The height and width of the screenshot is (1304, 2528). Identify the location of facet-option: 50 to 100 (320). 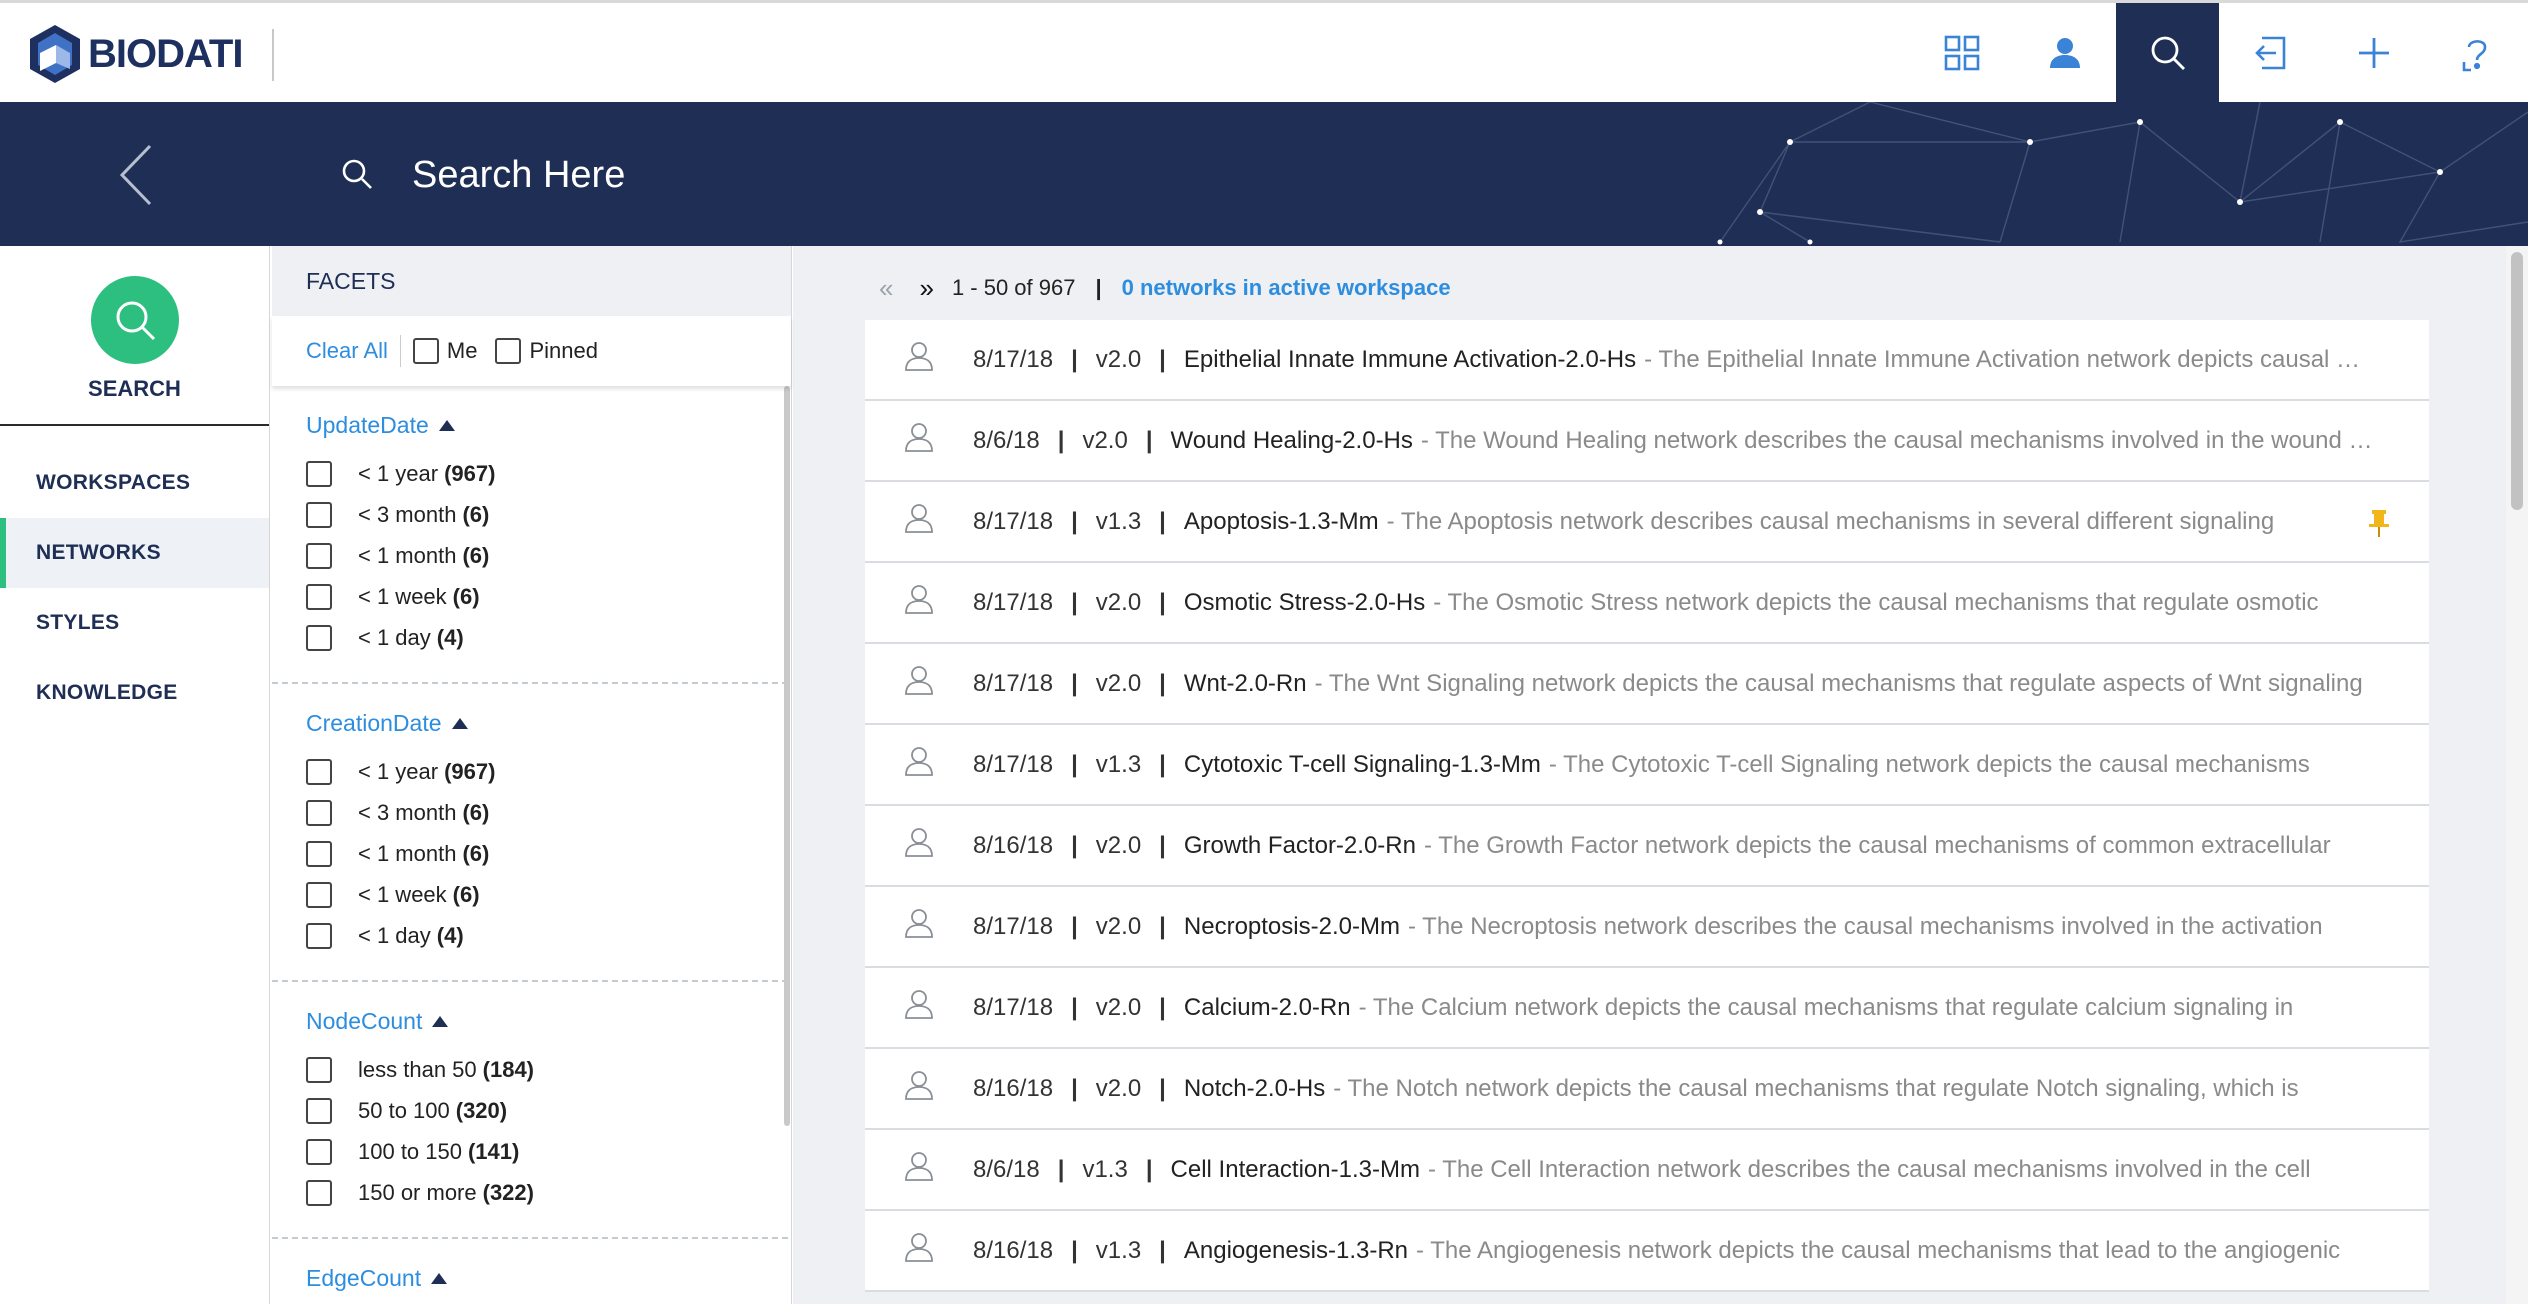
(547, 1110).